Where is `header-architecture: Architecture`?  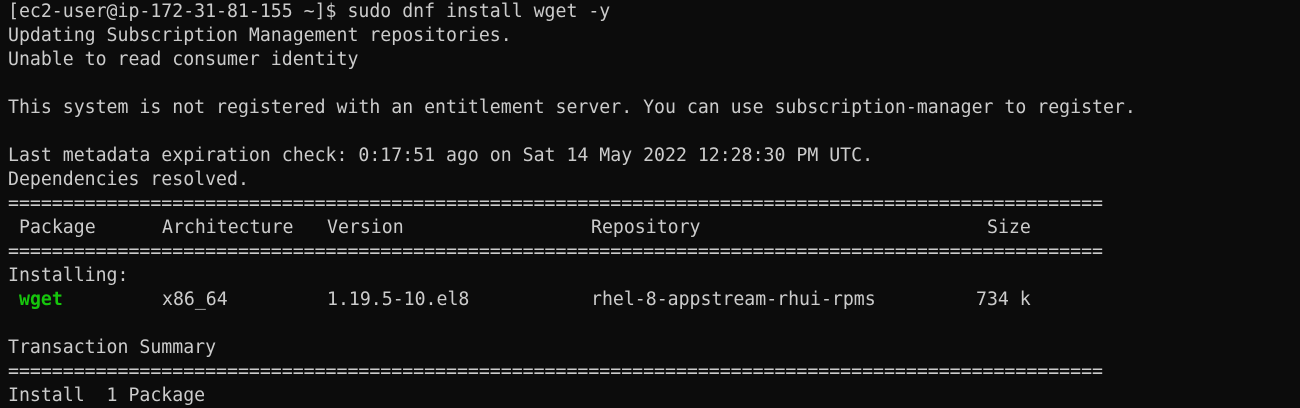 header-architecture: Architecture is located at coordinates (228, 227).